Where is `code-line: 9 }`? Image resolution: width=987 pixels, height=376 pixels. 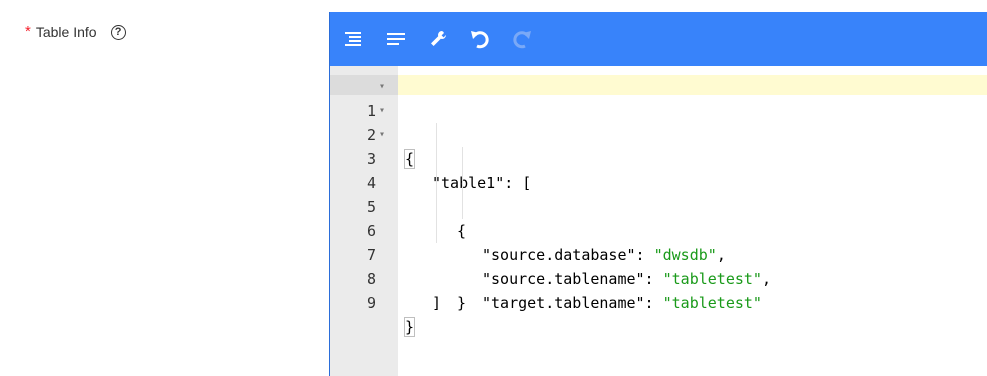 code-line: 9 } is located at coordinates (658, 302).